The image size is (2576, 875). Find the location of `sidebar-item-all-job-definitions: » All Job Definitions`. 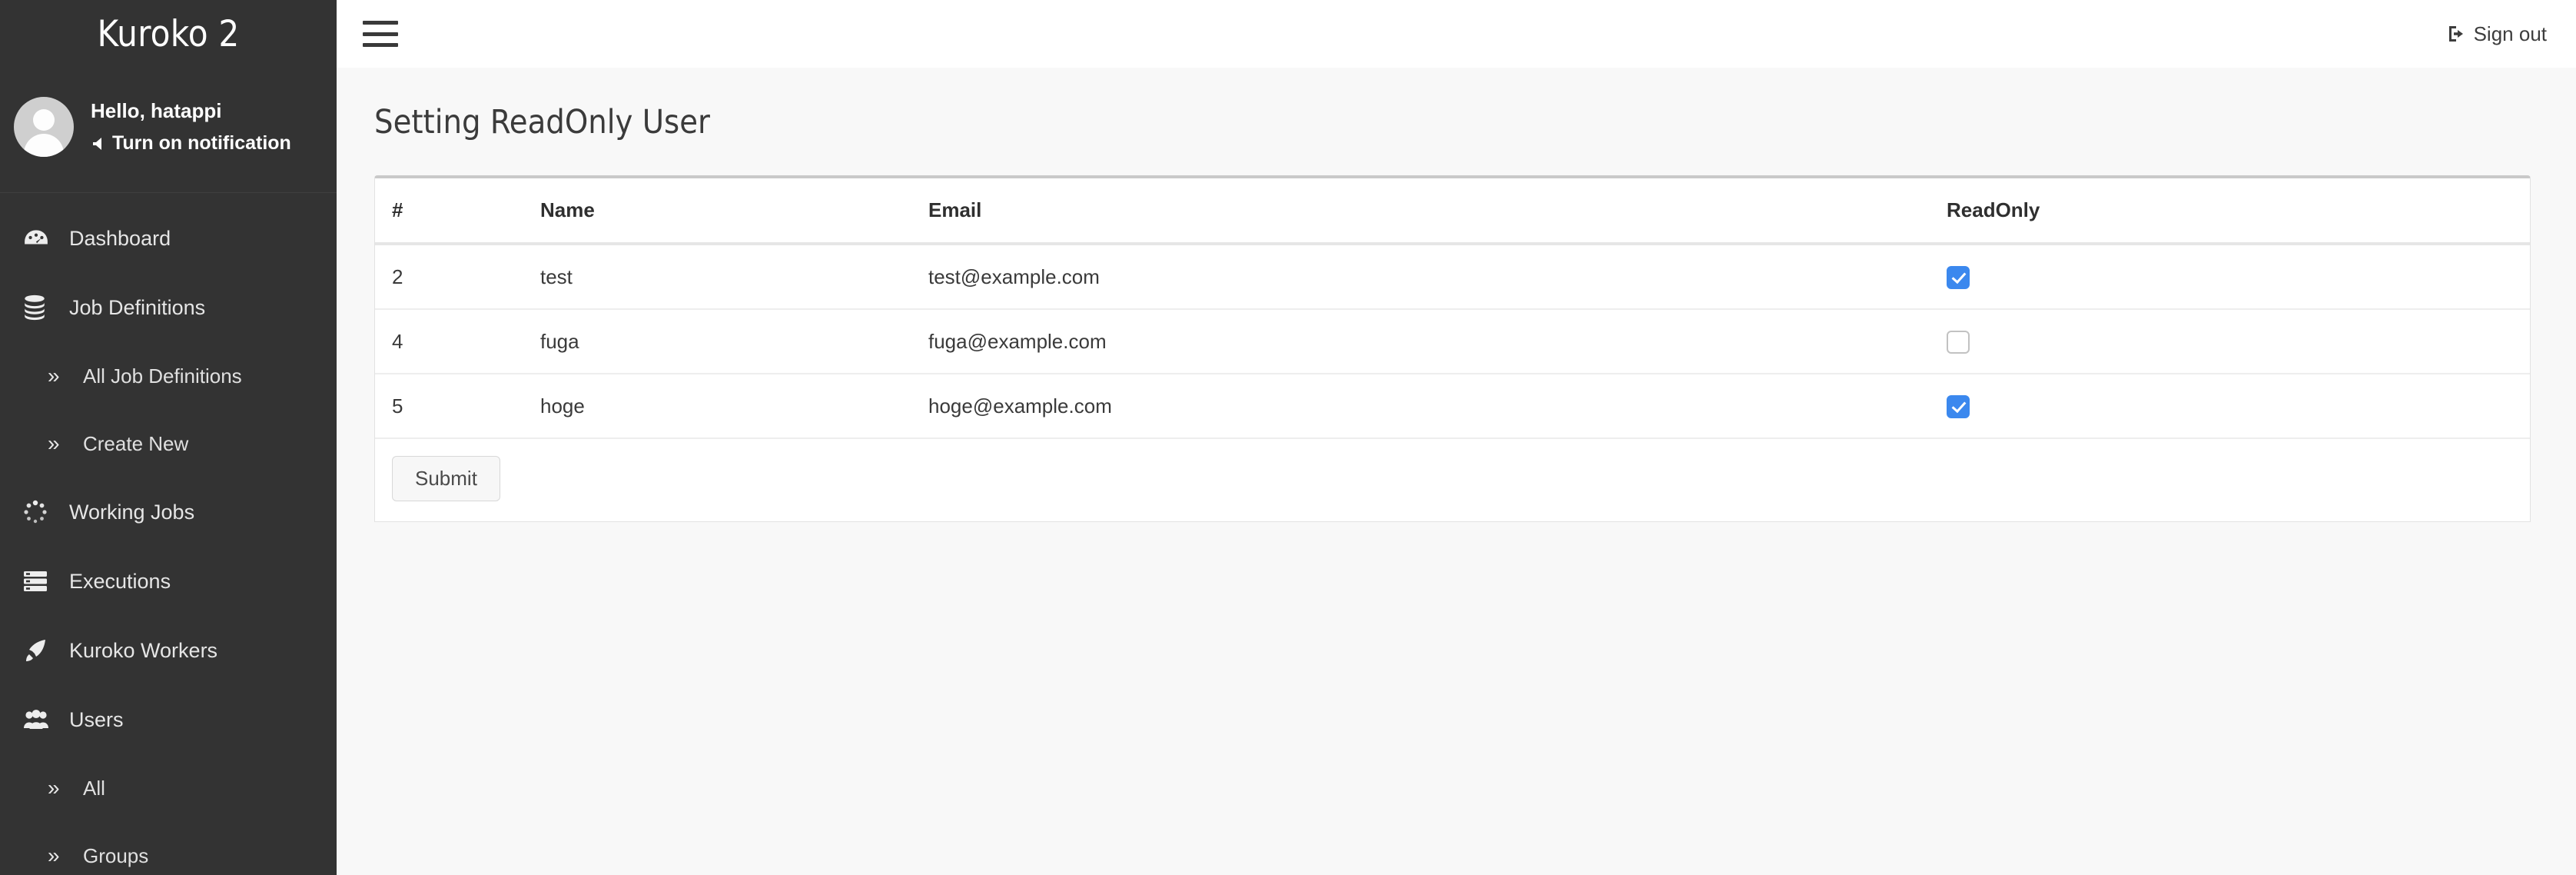

sidebar-item-all-job-definitions: » All Job Definitions is located at coordinates (168, 376).